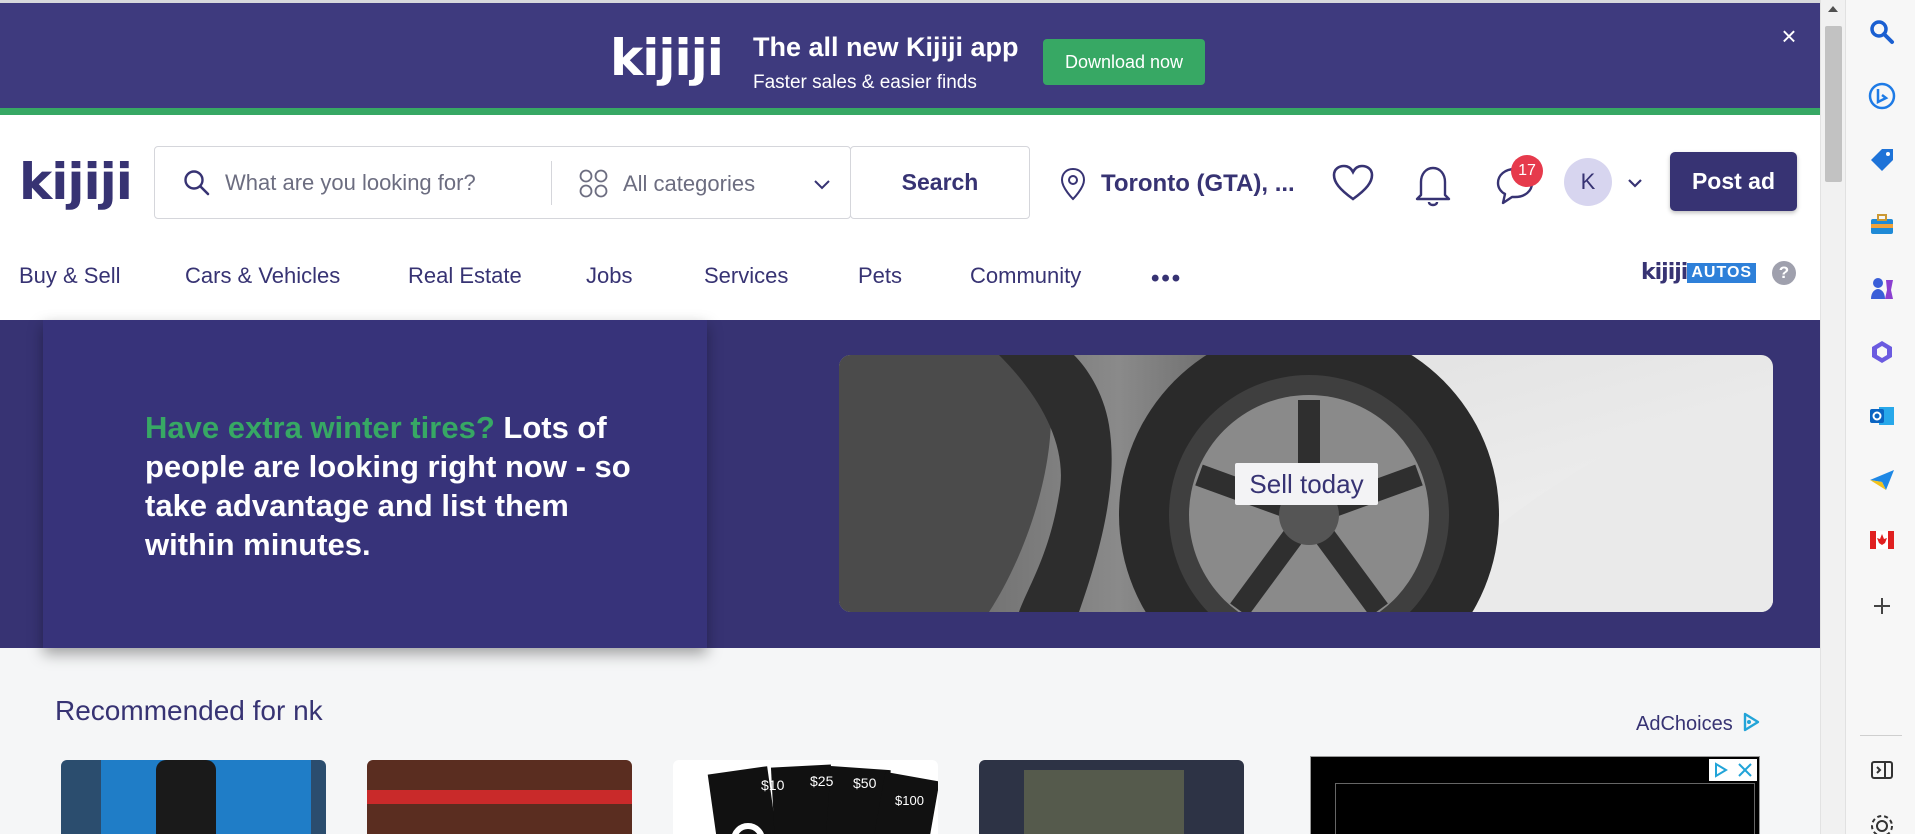 The image size is (1915, 834). Describe the element at coordinates (1789, 36) in the screenshot. I see `close-icon: ×` at that location.